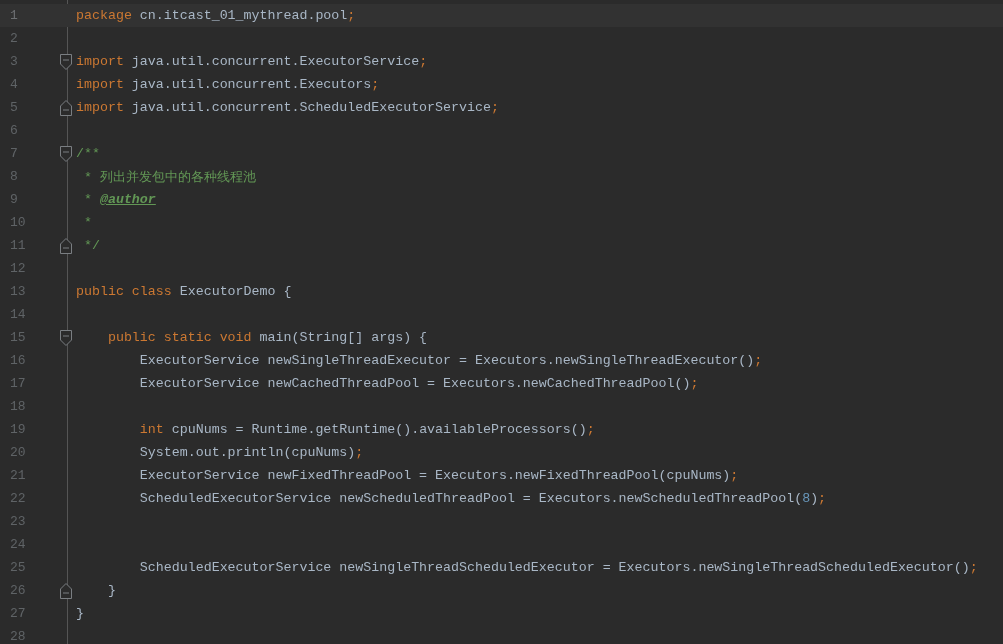 The height and width of the screenshot is (644, 1003). I want to click on code-line: import java.util.concurrent.Executors;, so click(228, 84).